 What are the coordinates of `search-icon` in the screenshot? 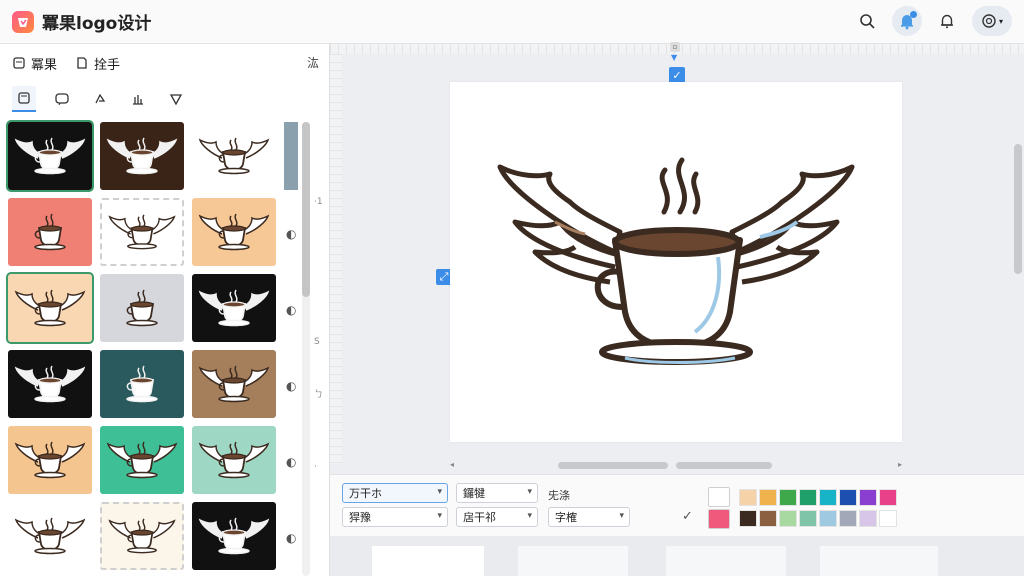 It's located at (867, 21).